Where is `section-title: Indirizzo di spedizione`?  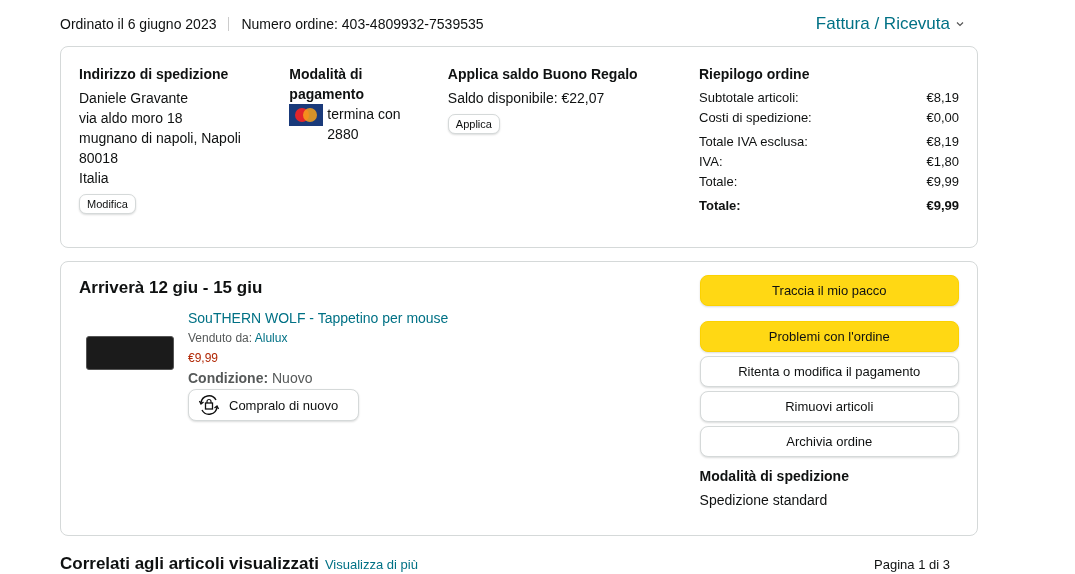 section-title: Indirizzo di spedizione is located at coordinates (154, 74).